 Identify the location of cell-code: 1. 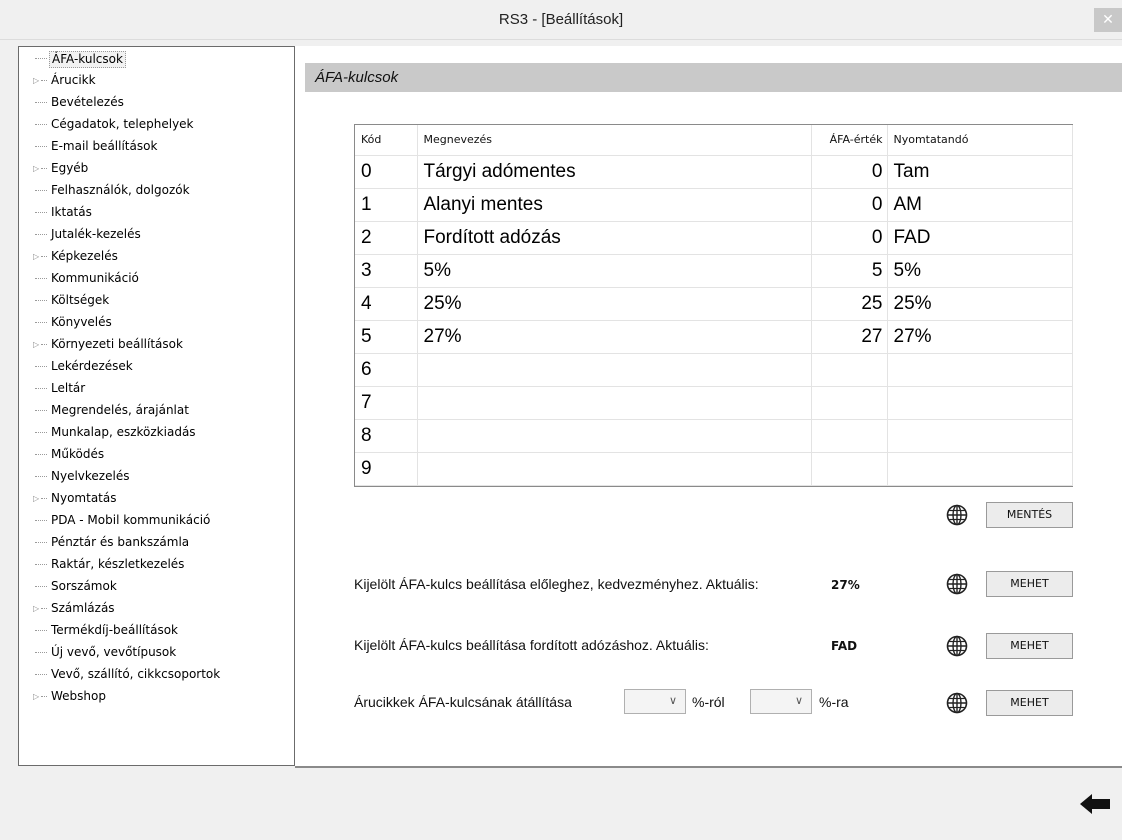
(386, 205).